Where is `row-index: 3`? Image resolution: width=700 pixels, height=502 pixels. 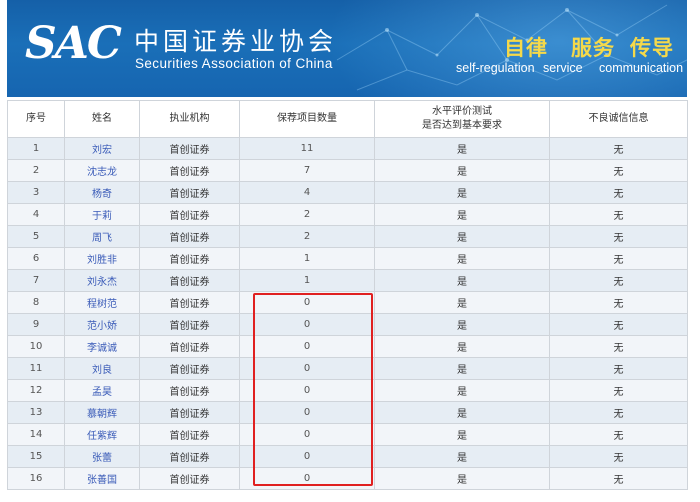 row-index: 3 is located at coordinates (36, 192).